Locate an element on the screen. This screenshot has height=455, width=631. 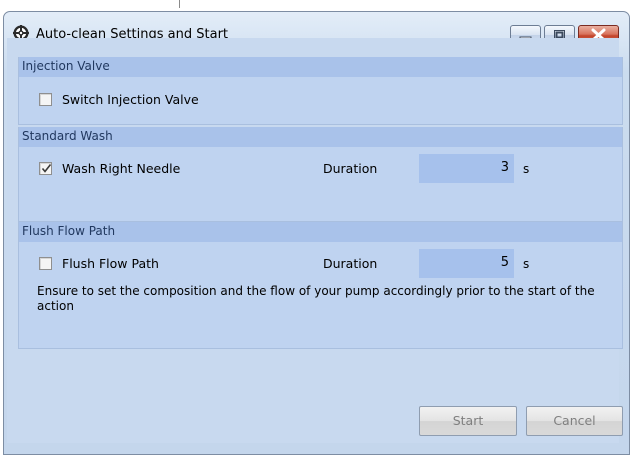
wash-duration-input: 3 is located at coordinates (466, 168).